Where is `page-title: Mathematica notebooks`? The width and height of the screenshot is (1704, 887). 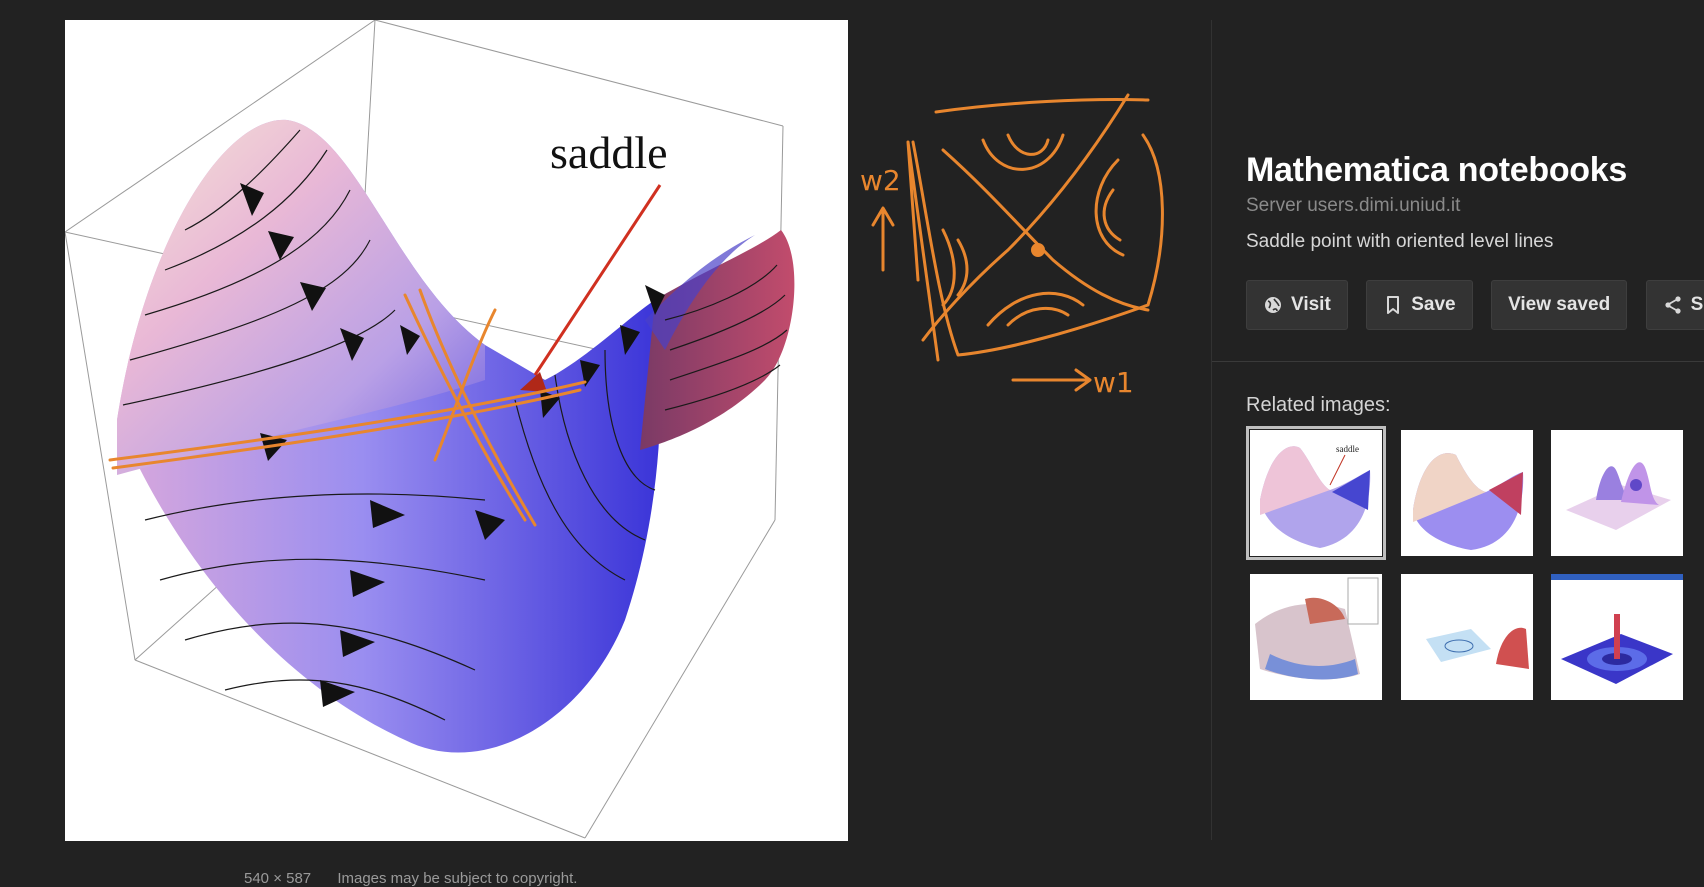
page-title: Mathematica notebooks is located at coordinates (1475, 170).